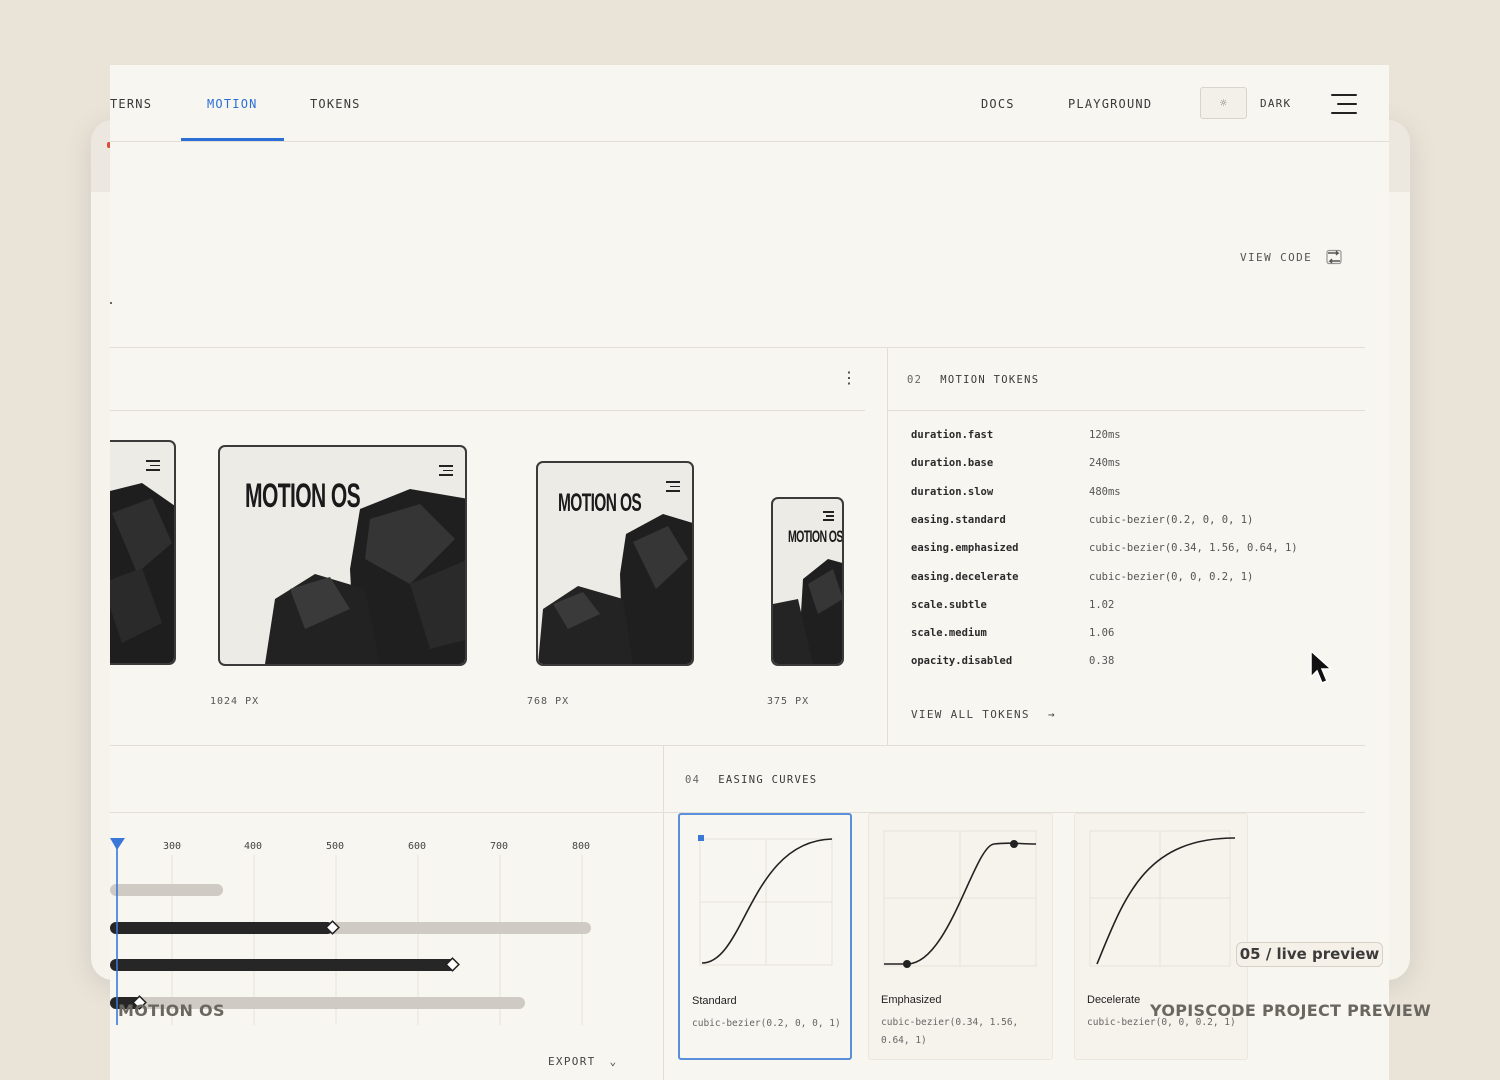 The width and height of the screenshot is (1500, 1080). I want to click on curve-value: cubic-bezier(0.2, 0, 0, 1), so click(766, 1023).